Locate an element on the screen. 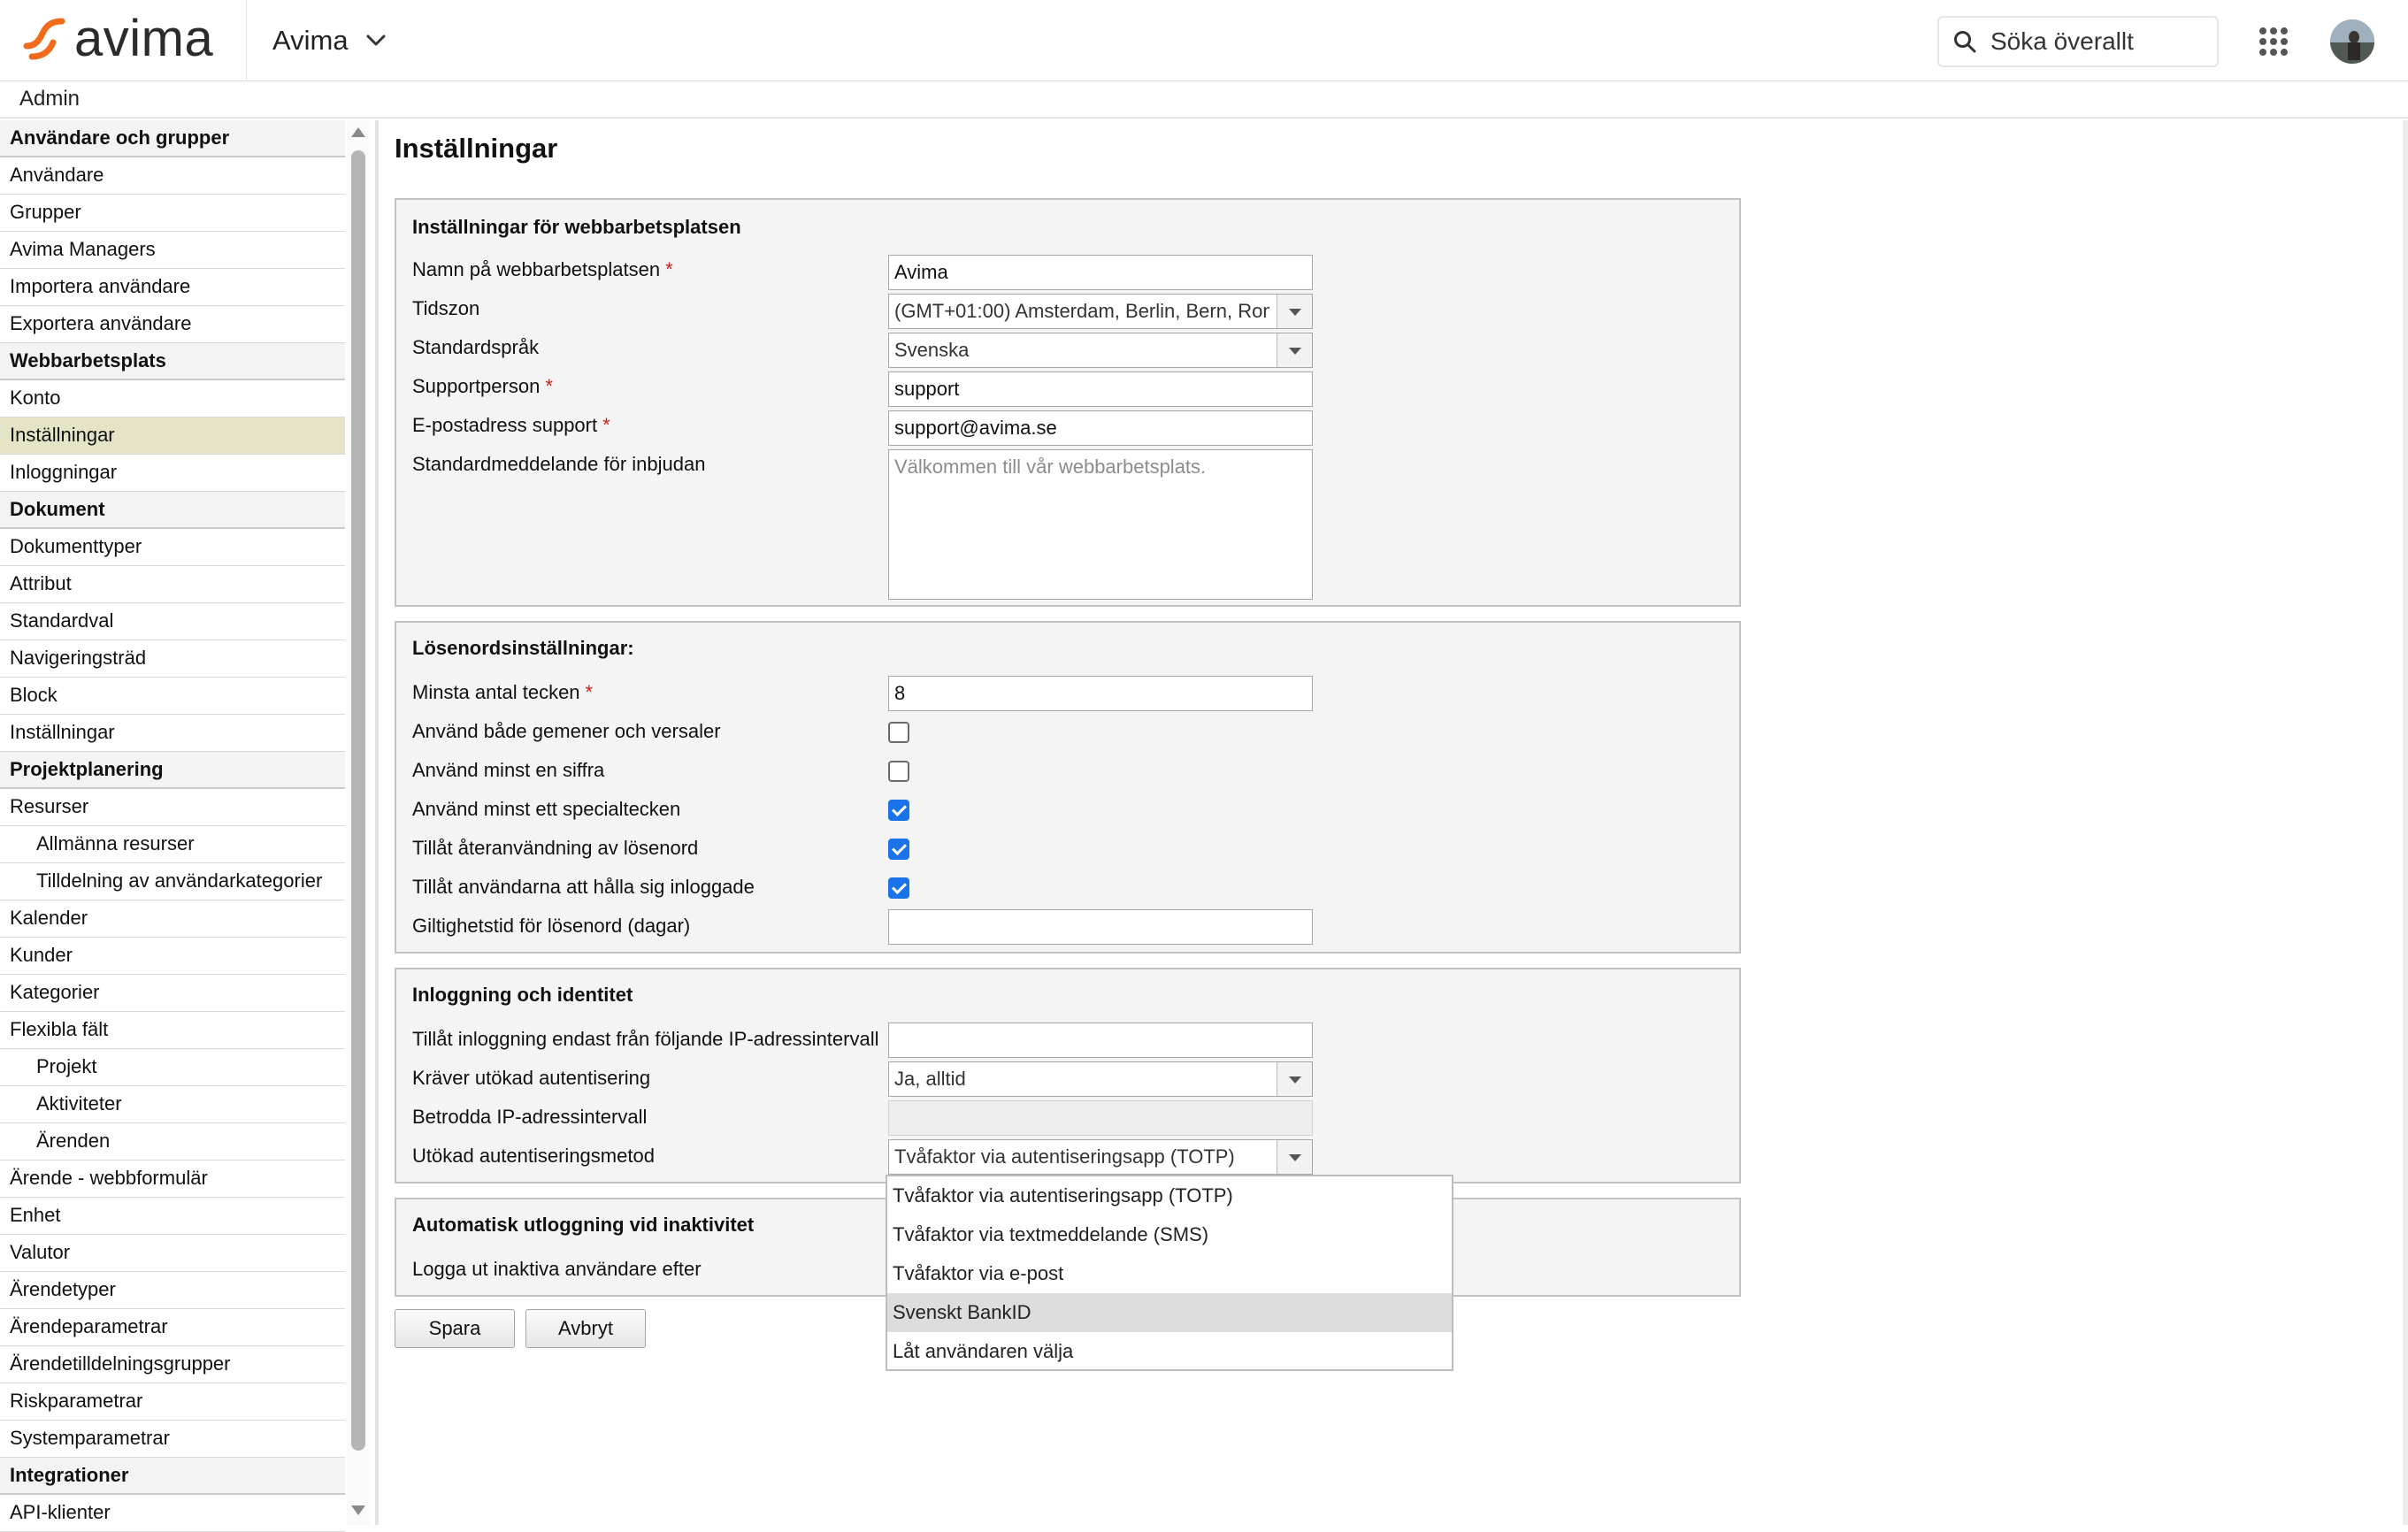 The width and height of the screenshot is (2408, 1532). scroll-up-arrow-icon is located at coordinates (358, 132).